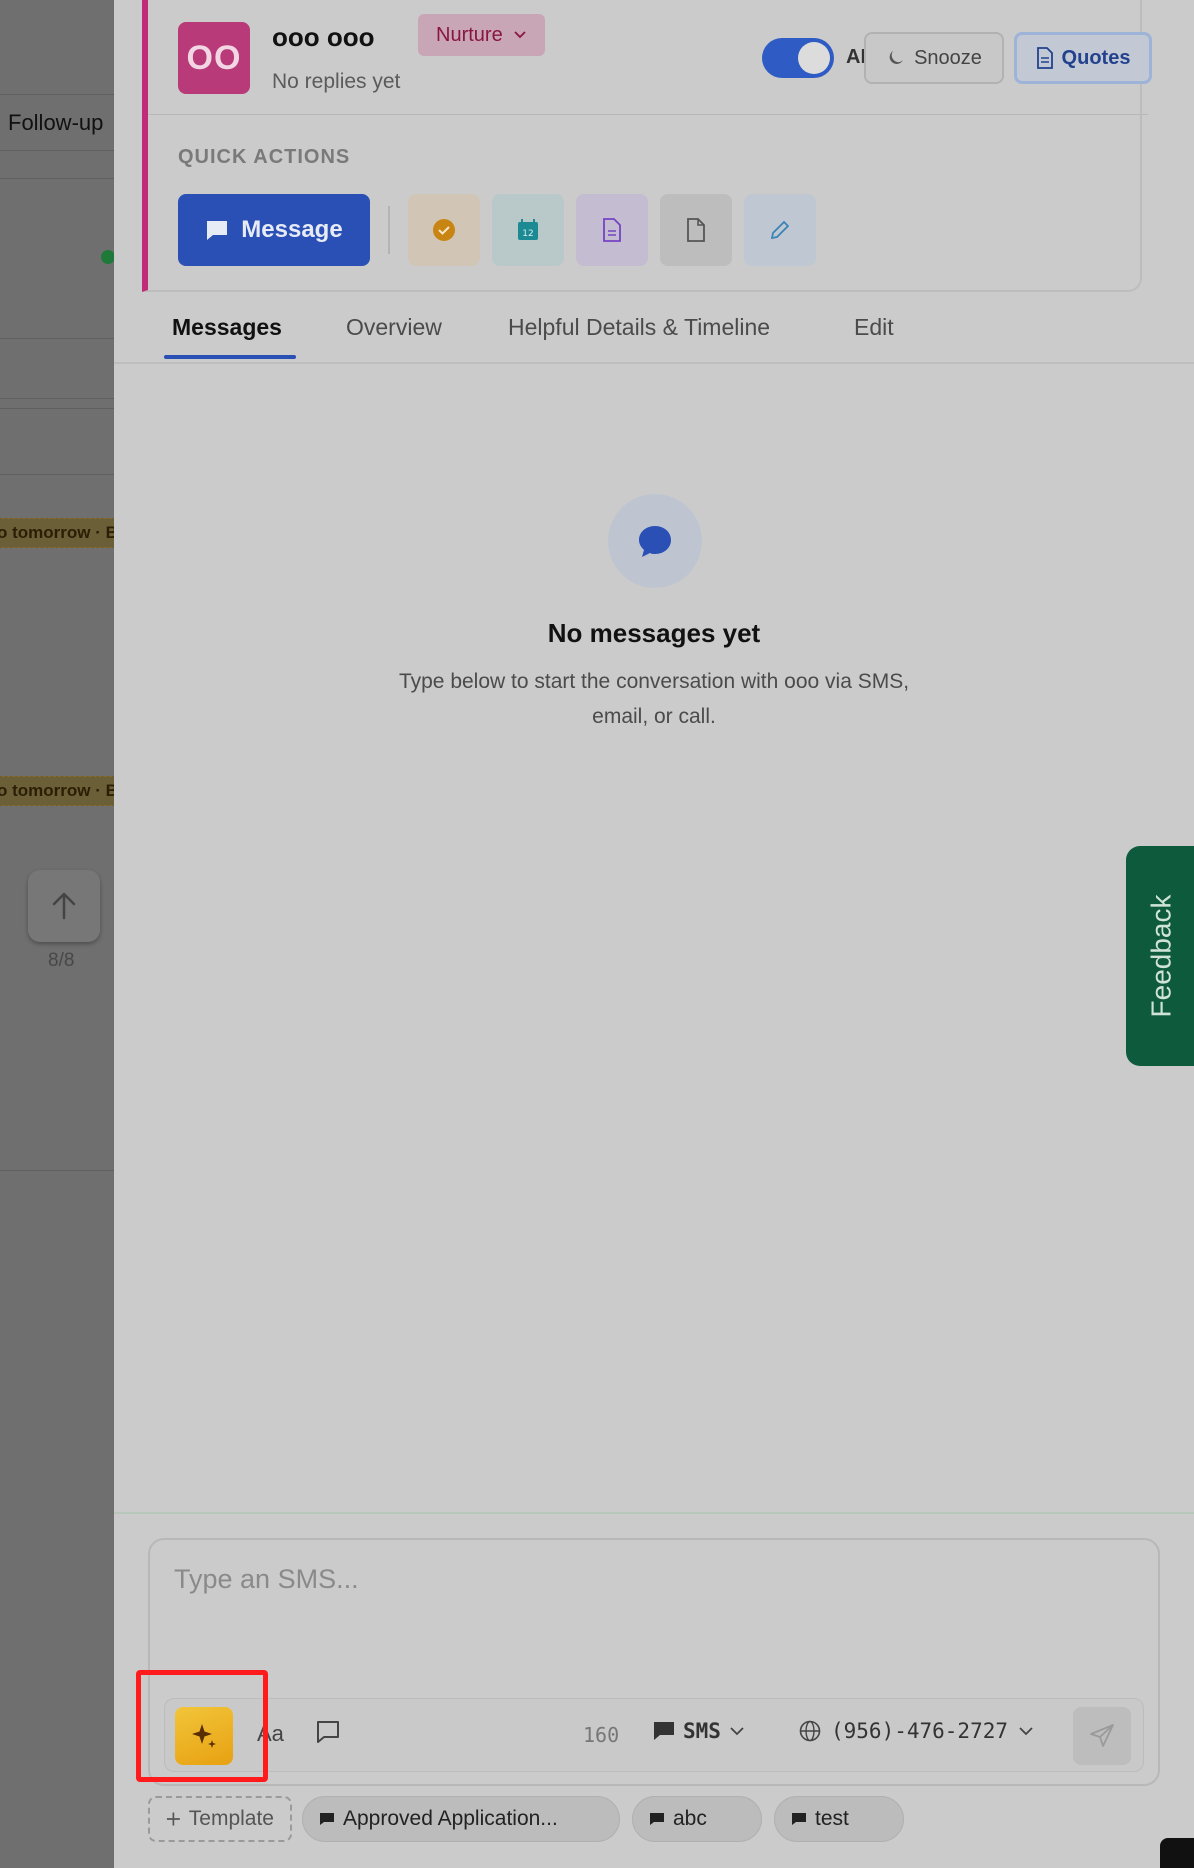  I want to click on edit-pencil-icon, so click(780, 230).